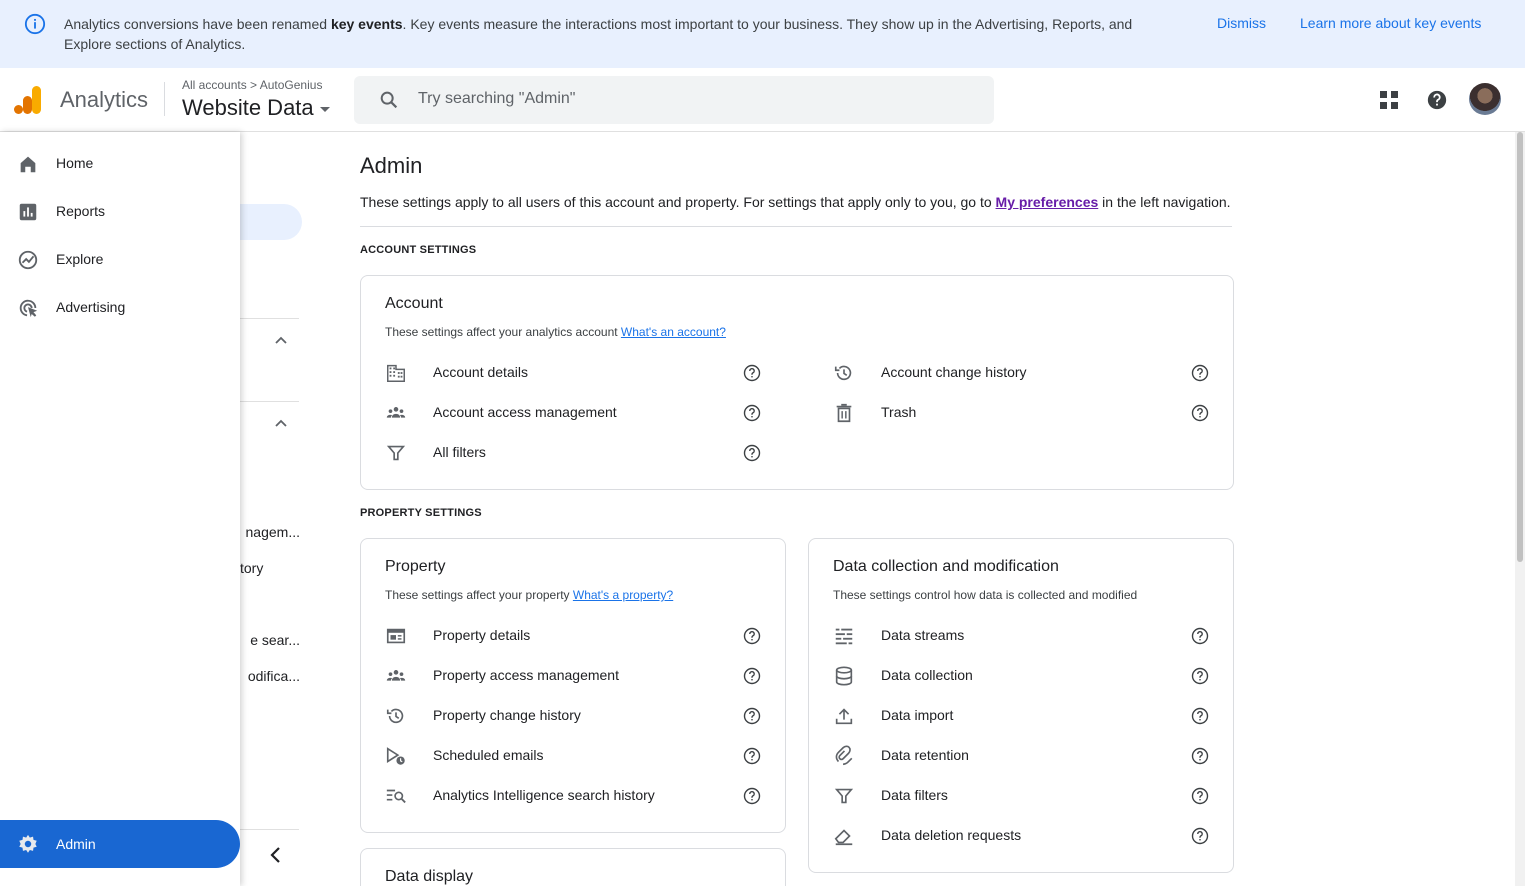 The width and height of the screenshot is (1525, 886). I want to click on data-display-card: Data display, so click(573, 867).